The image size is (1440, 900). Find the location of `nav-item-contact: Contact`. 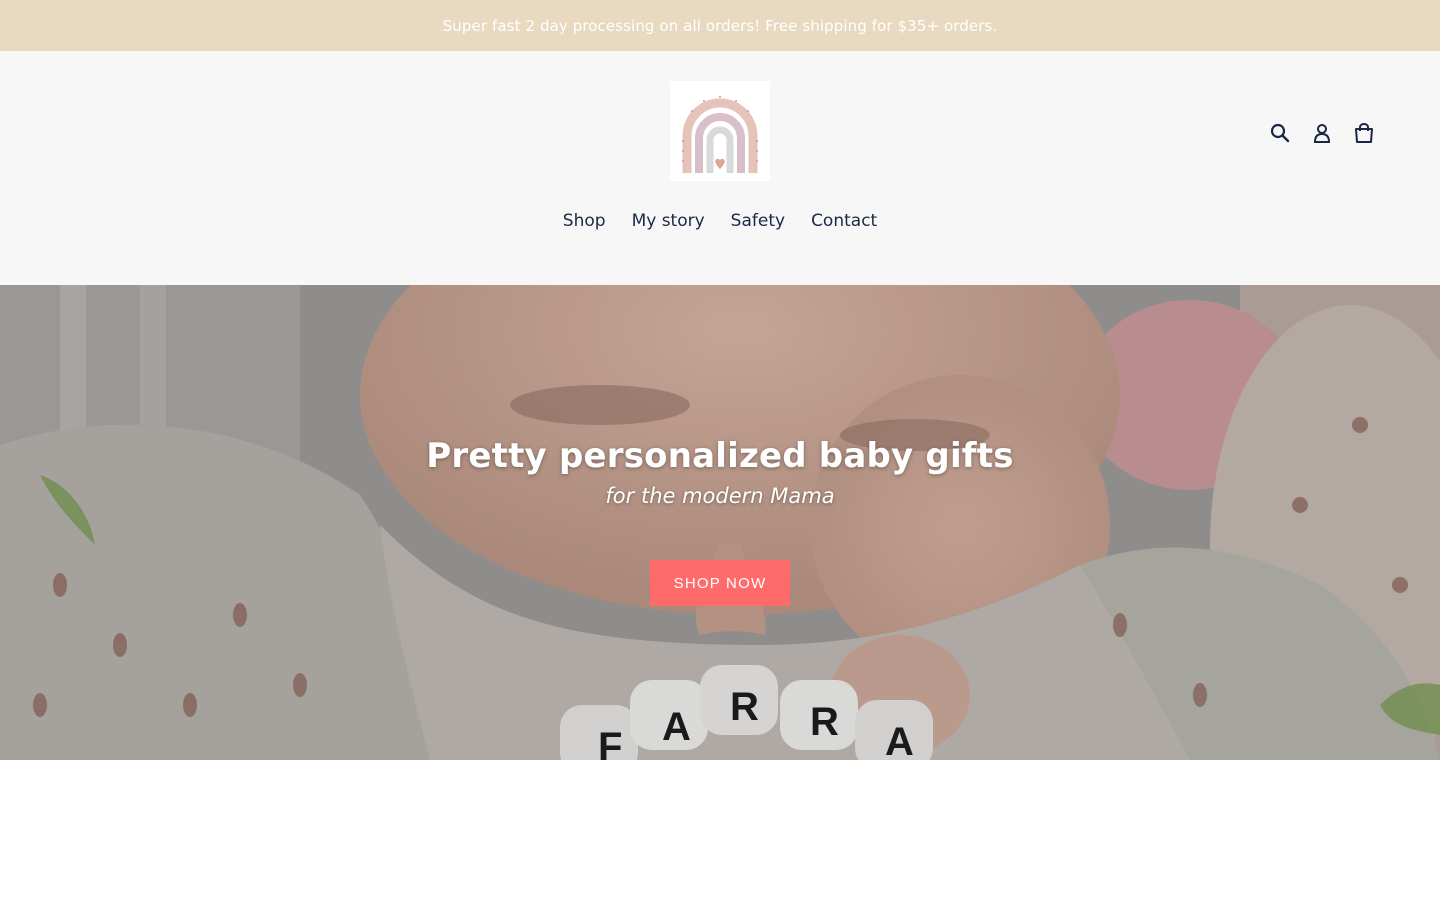

nav-item-contact: Contact is located at coordinates (844, 221).